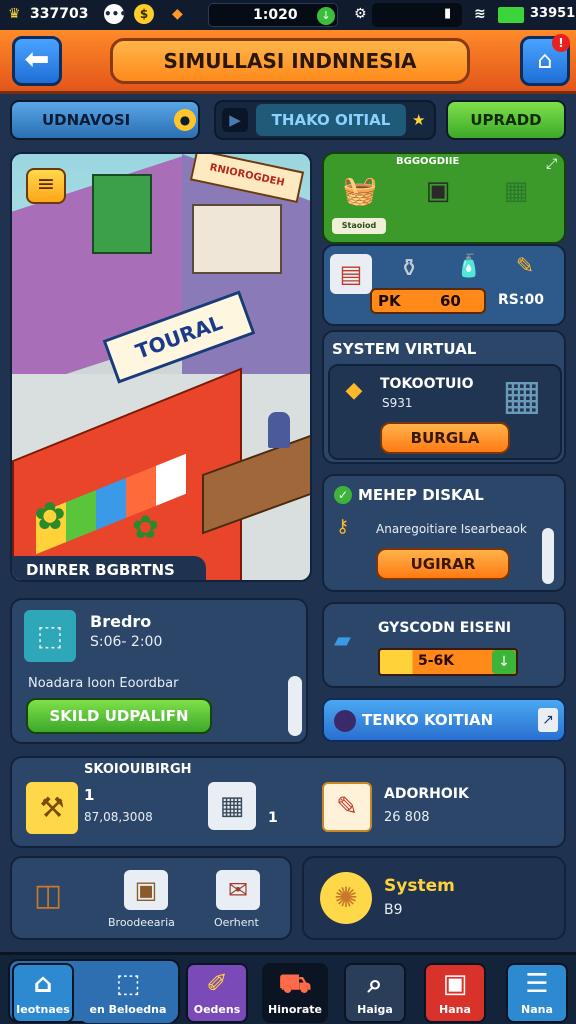 Image resolution: width=576 pixels, height=1024 pixels. I want to click on cookie-icon: ✺, so click(346, 898).